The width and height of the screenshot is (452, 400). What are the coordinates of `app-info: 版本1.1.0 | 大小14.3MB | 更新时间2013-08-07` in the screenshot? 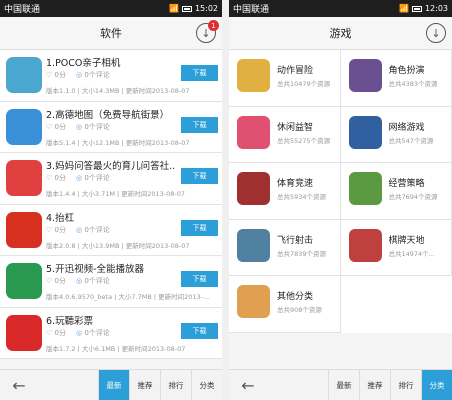 It's located at (118, 91).